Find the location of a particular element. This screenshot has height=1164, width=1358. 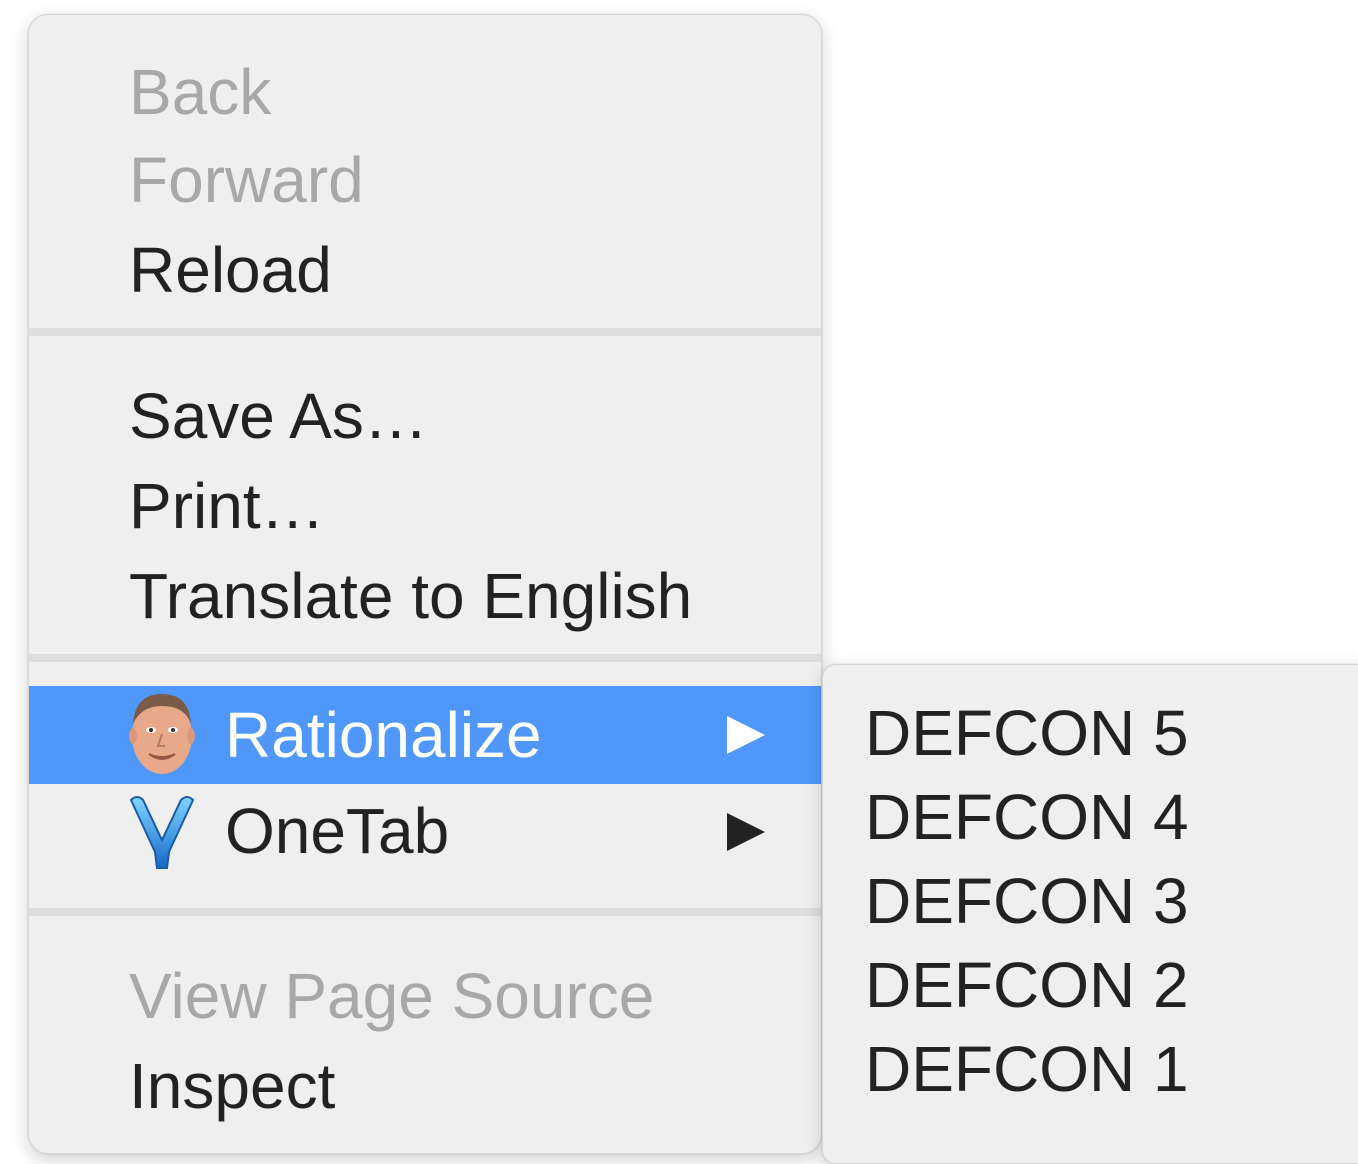

submenu-item-defcon-2: DEFCON 2 is located at coordinates (1090, 985).